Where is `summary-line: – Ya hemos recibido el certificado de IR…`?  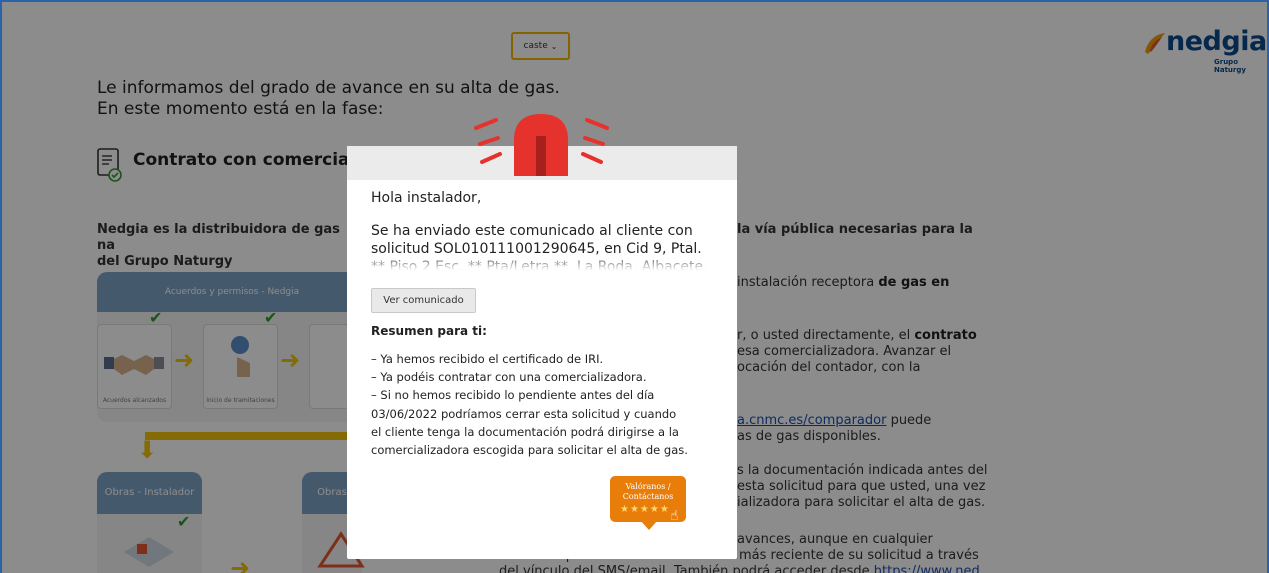
summary-line: – Ya hemos recibido el certificado de IR… is located at coordinates (487, 359).